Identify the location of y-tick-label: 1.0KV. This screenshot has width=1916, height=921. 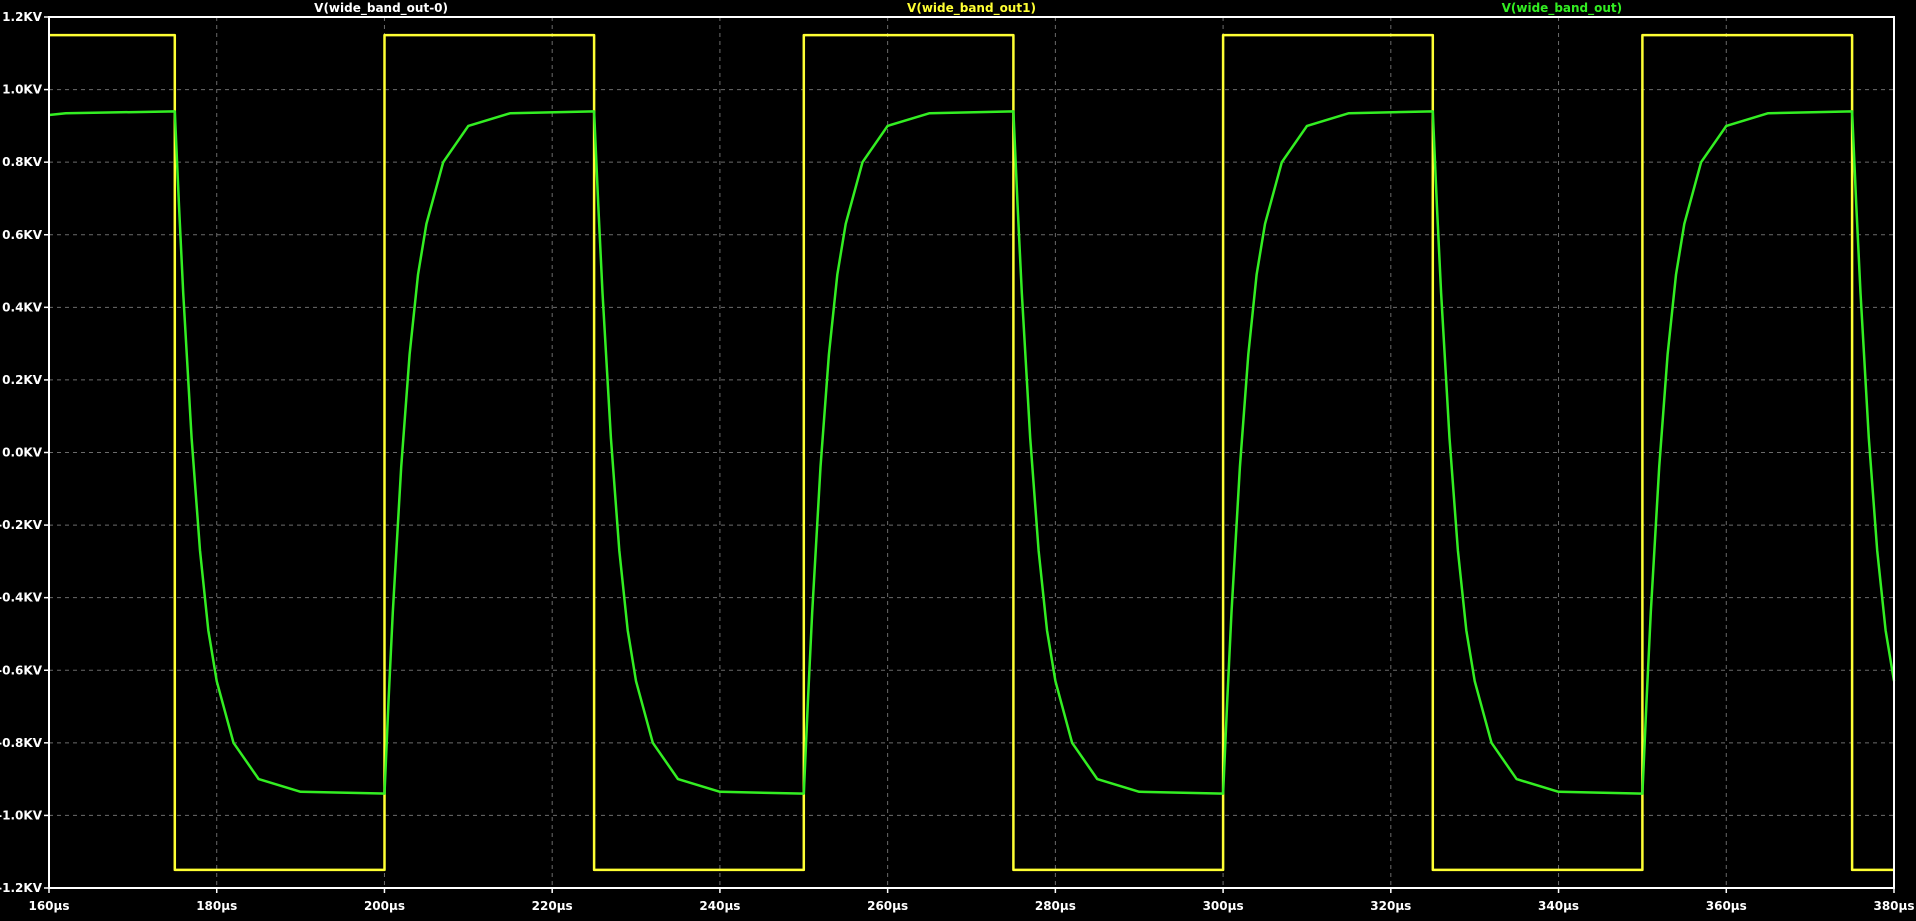
(22, 90).